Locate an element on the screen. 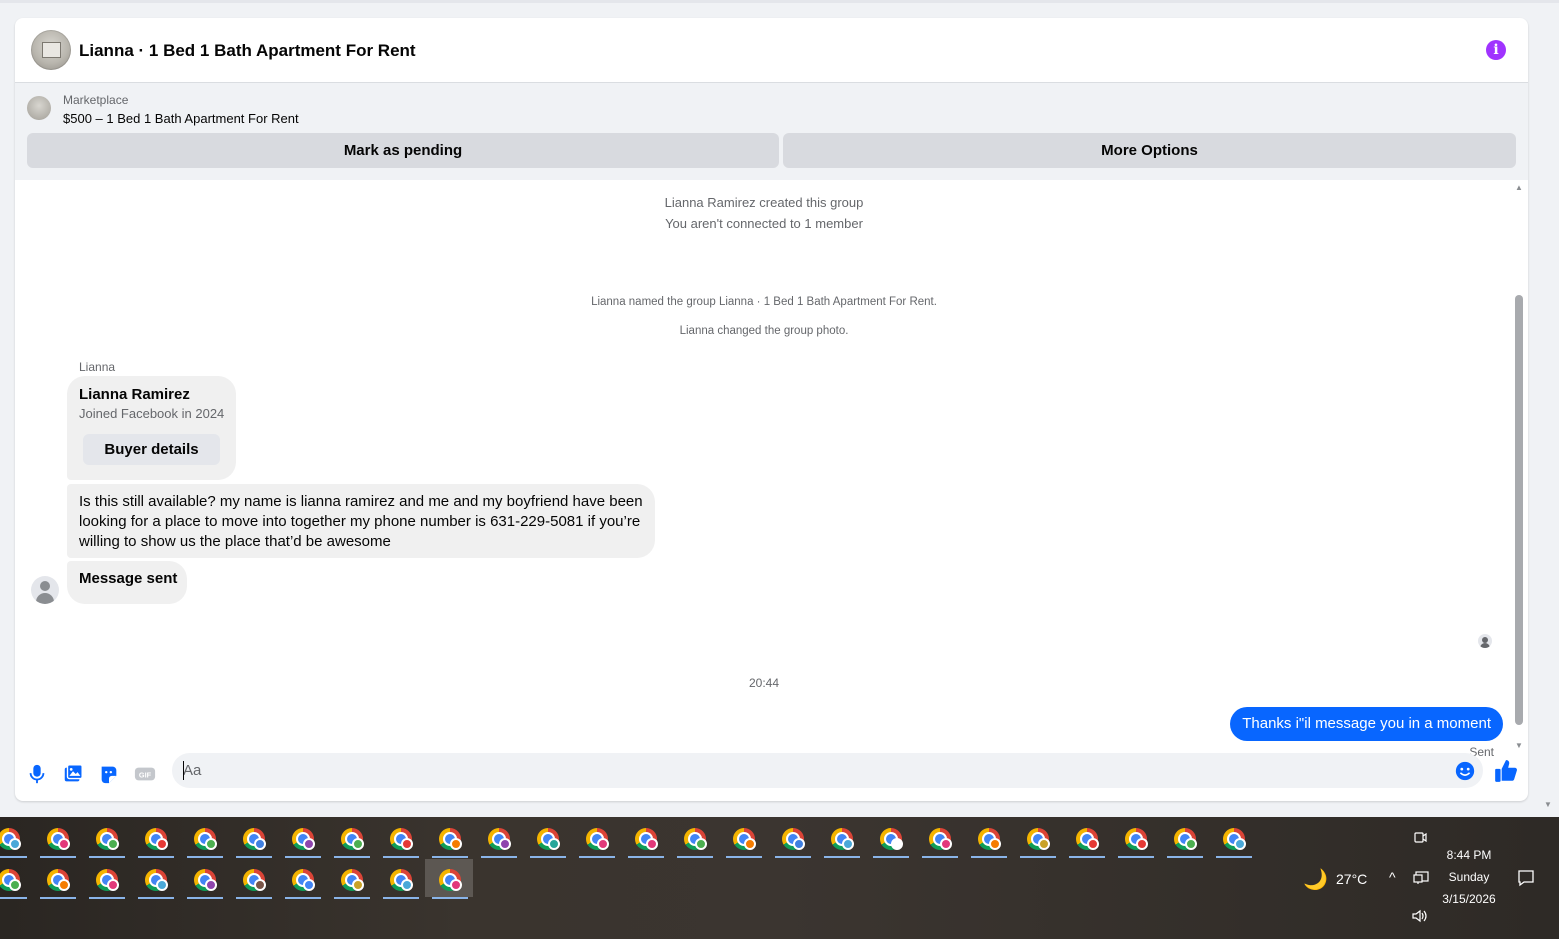  chat-title: Lianna · 1 Bed 1 Bath Apartment For Rent is located at coordinates (247, 51).